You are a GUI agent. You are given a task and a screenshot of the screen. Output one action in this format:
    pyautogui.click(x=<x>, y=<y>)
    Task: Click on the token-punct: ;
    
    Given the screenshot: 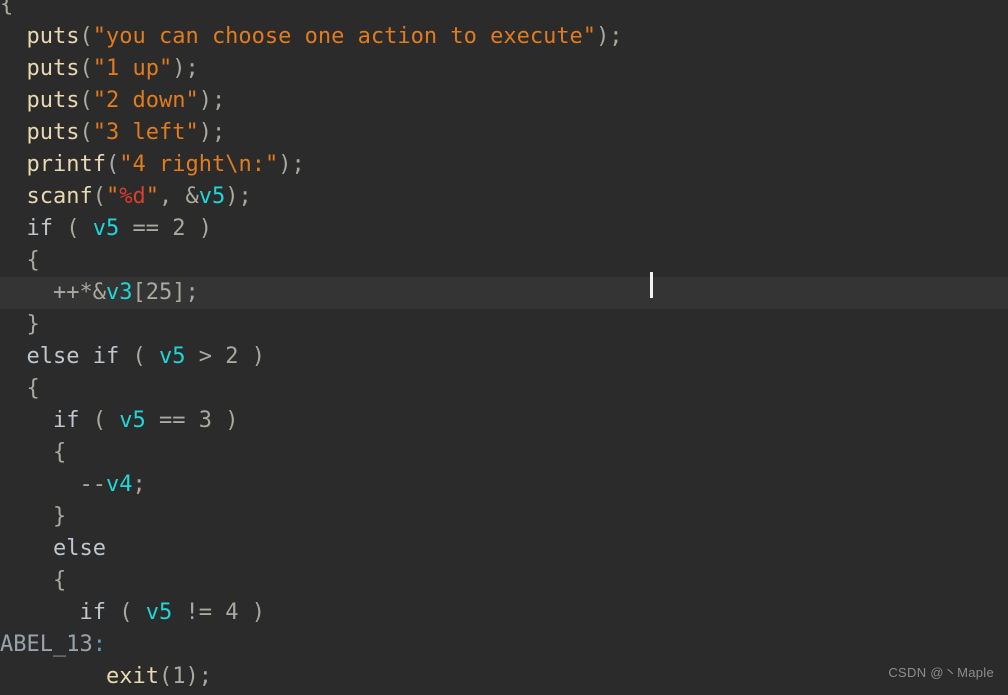 What is the action you would take?
    pyautogui.click(x=139, y=484)
    